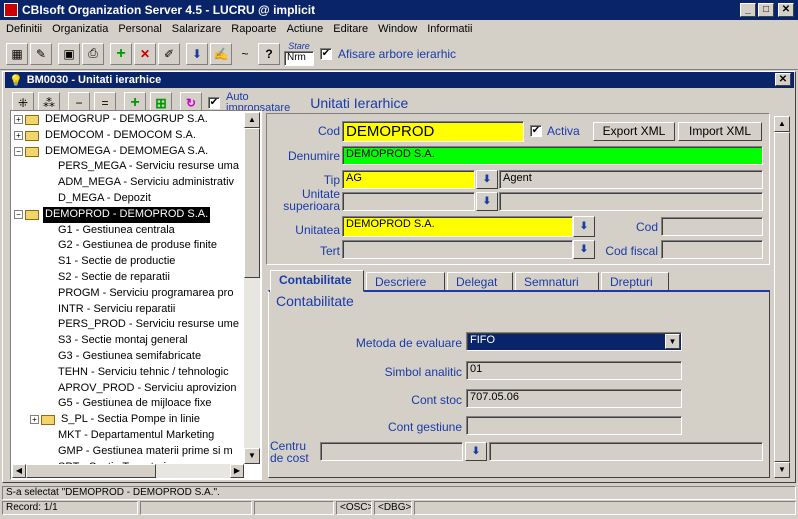  I want to click on tab-descriere: Descriere, so click(405, 281).